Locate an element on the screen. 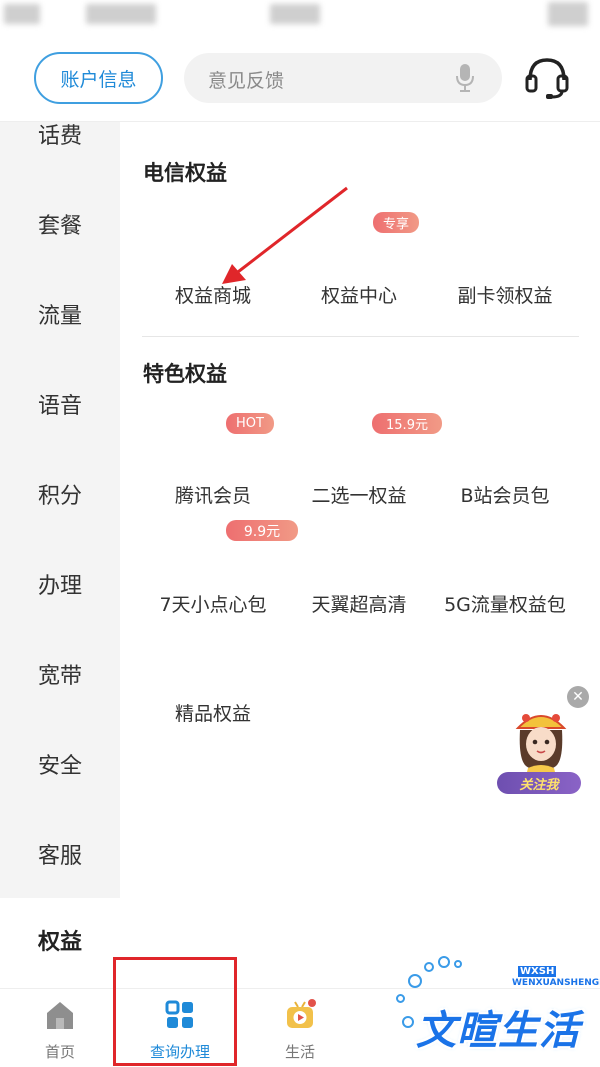  tab-home: 首页 is located at coordinates (60, 1028).